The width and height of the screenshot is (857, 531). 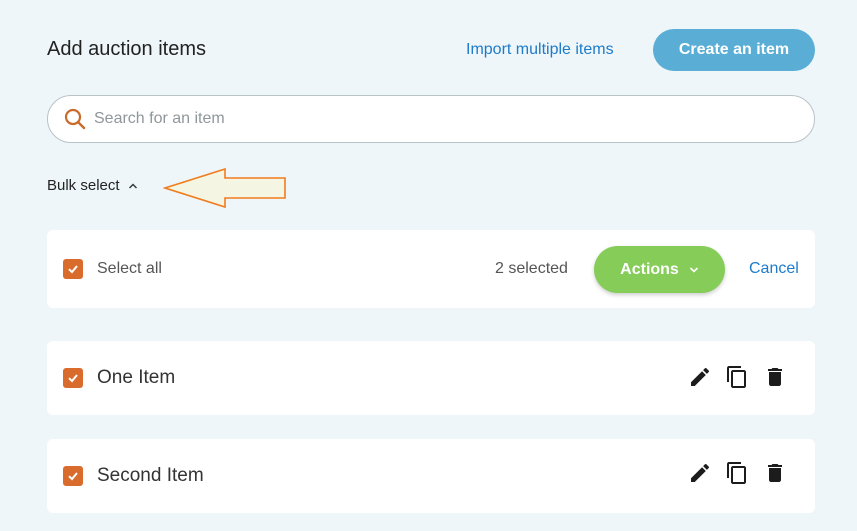 I want to click on bulk-select-toggle: Bulk select, so click(x=92, y=185).